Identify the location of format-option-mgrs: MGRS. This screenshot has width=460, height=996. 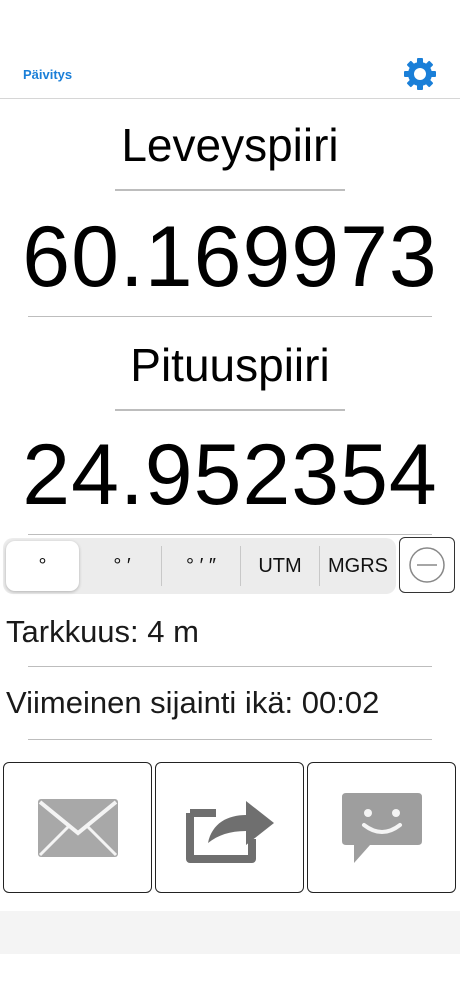
(358, 566).